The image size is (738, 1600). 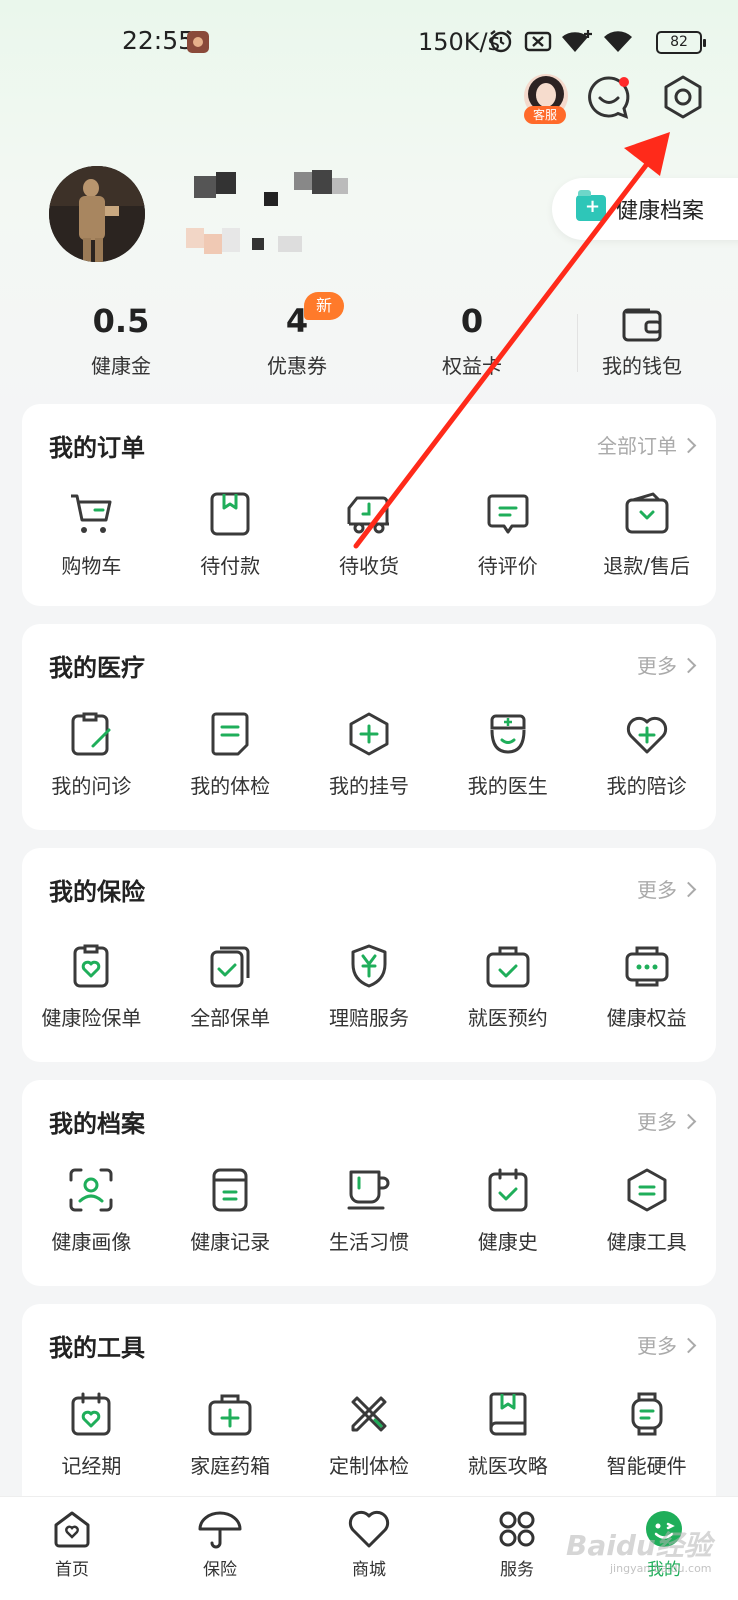 I want to click on stat-value: 0.5, so click(x=121, y=321).